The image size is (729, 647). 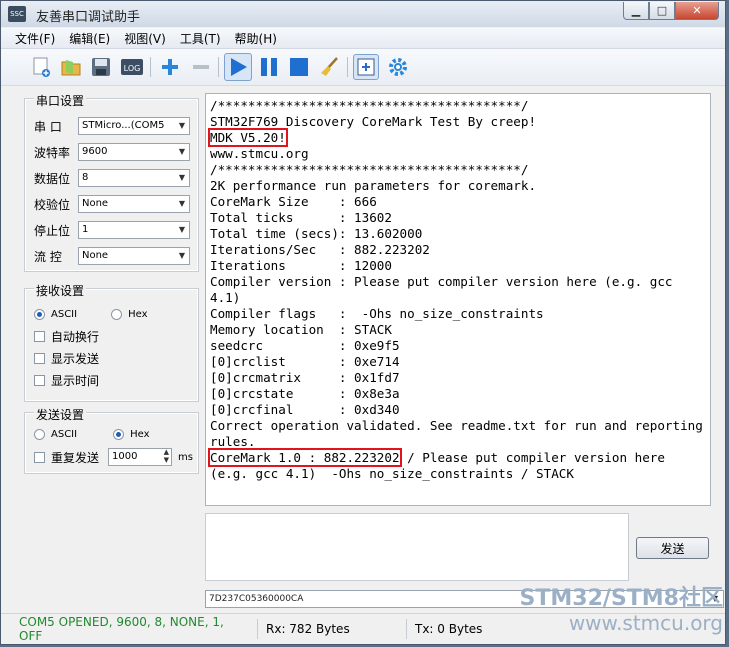 I want to click on stopbits-select: 1 ▼, so click(x=134, y=230).